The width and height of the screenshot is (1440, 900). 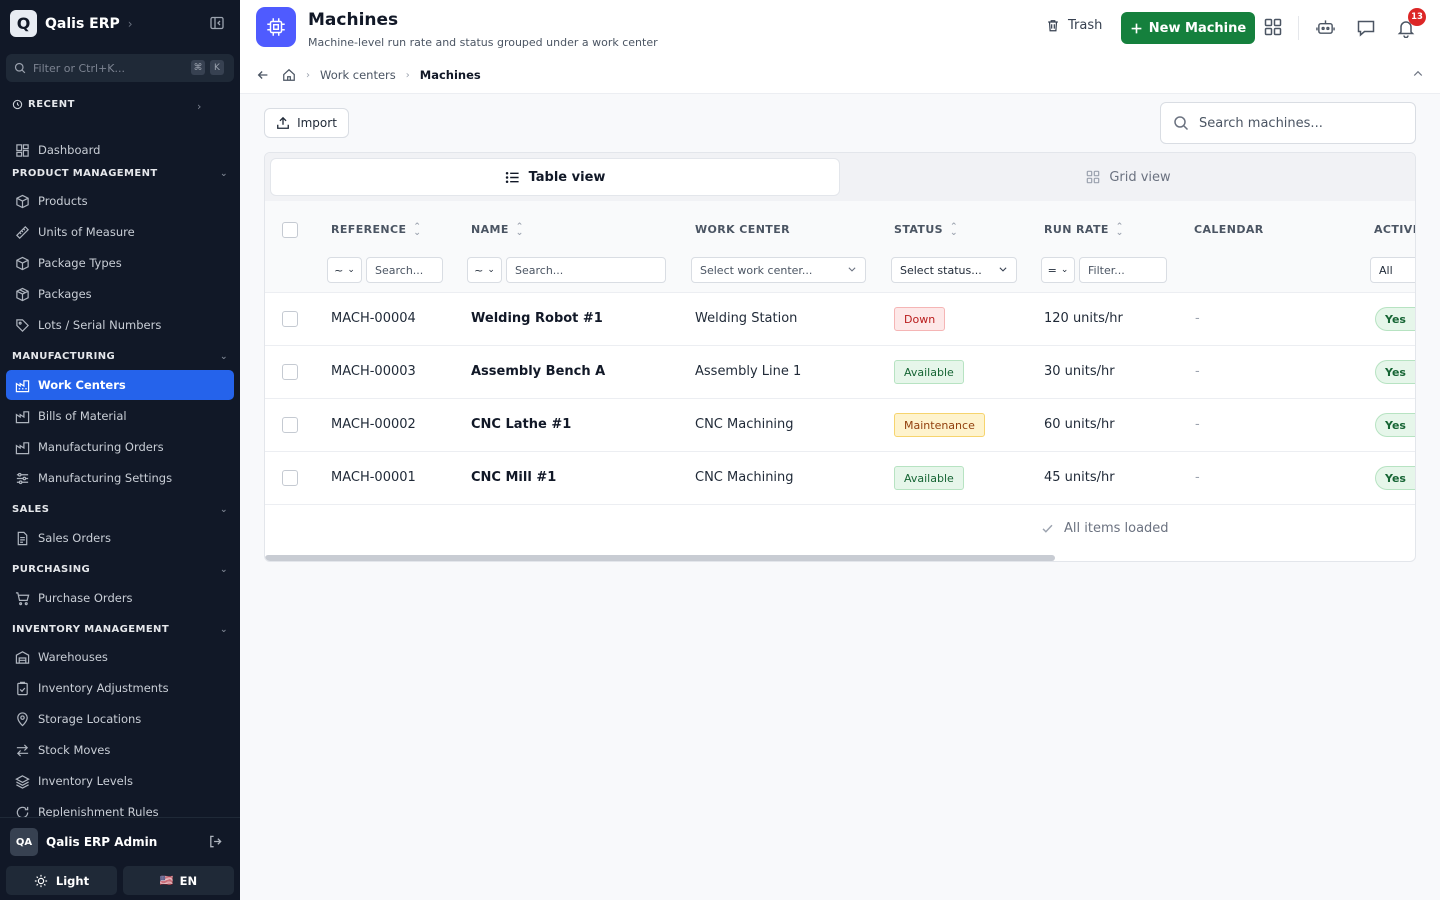 What do you see at coordinates (85, 781) in the screenshot?
I see `sidebar-item-label: Inventory Levels` at bounding box center [85, 781].